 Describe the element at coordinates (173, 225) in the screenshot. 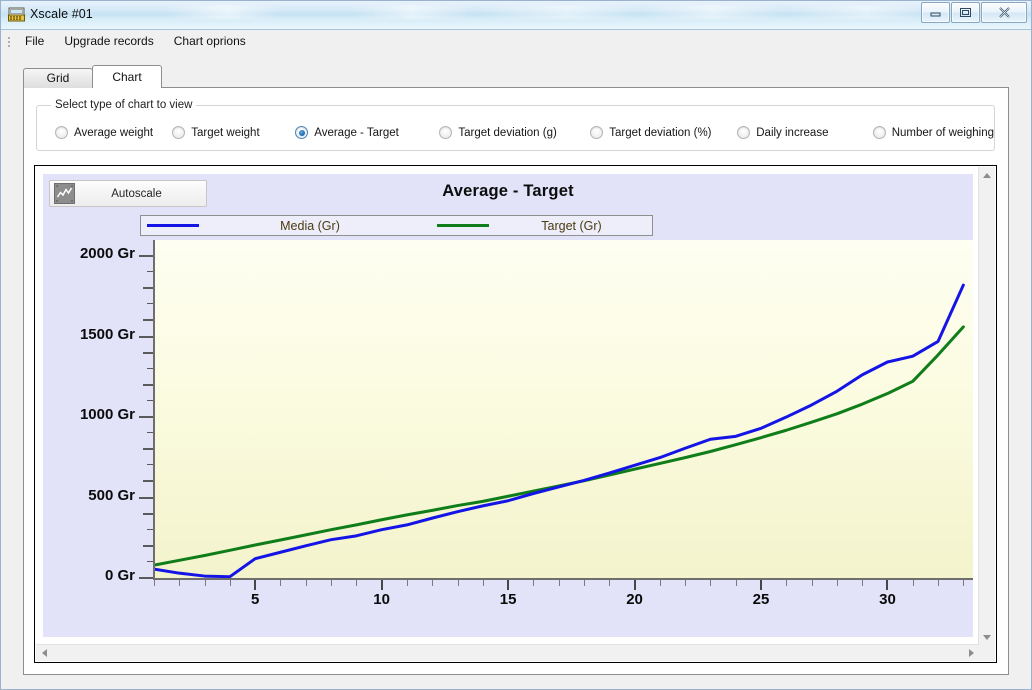

I see `legend-swatch-media` at that location.